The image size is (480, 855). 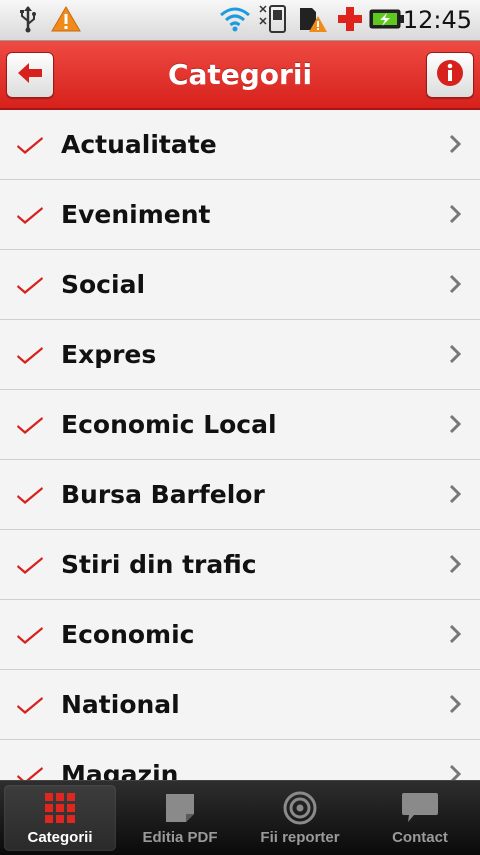 I want to click on usb-icon, so click(x=28, y=19).